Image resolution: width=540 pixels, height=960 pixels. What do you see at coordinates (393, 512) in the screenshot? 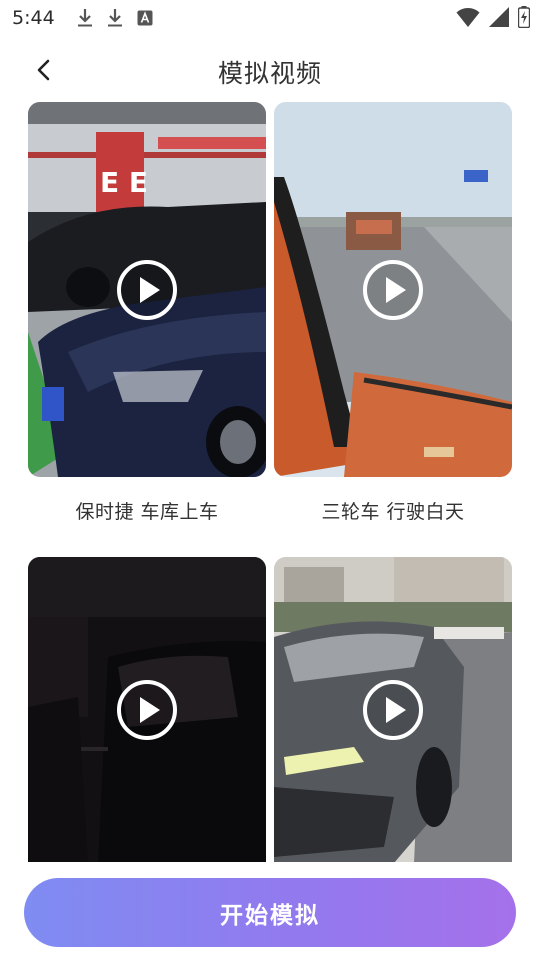
I see `video-title: 三轮车 行驶白天` at bounding box center [393, 512].